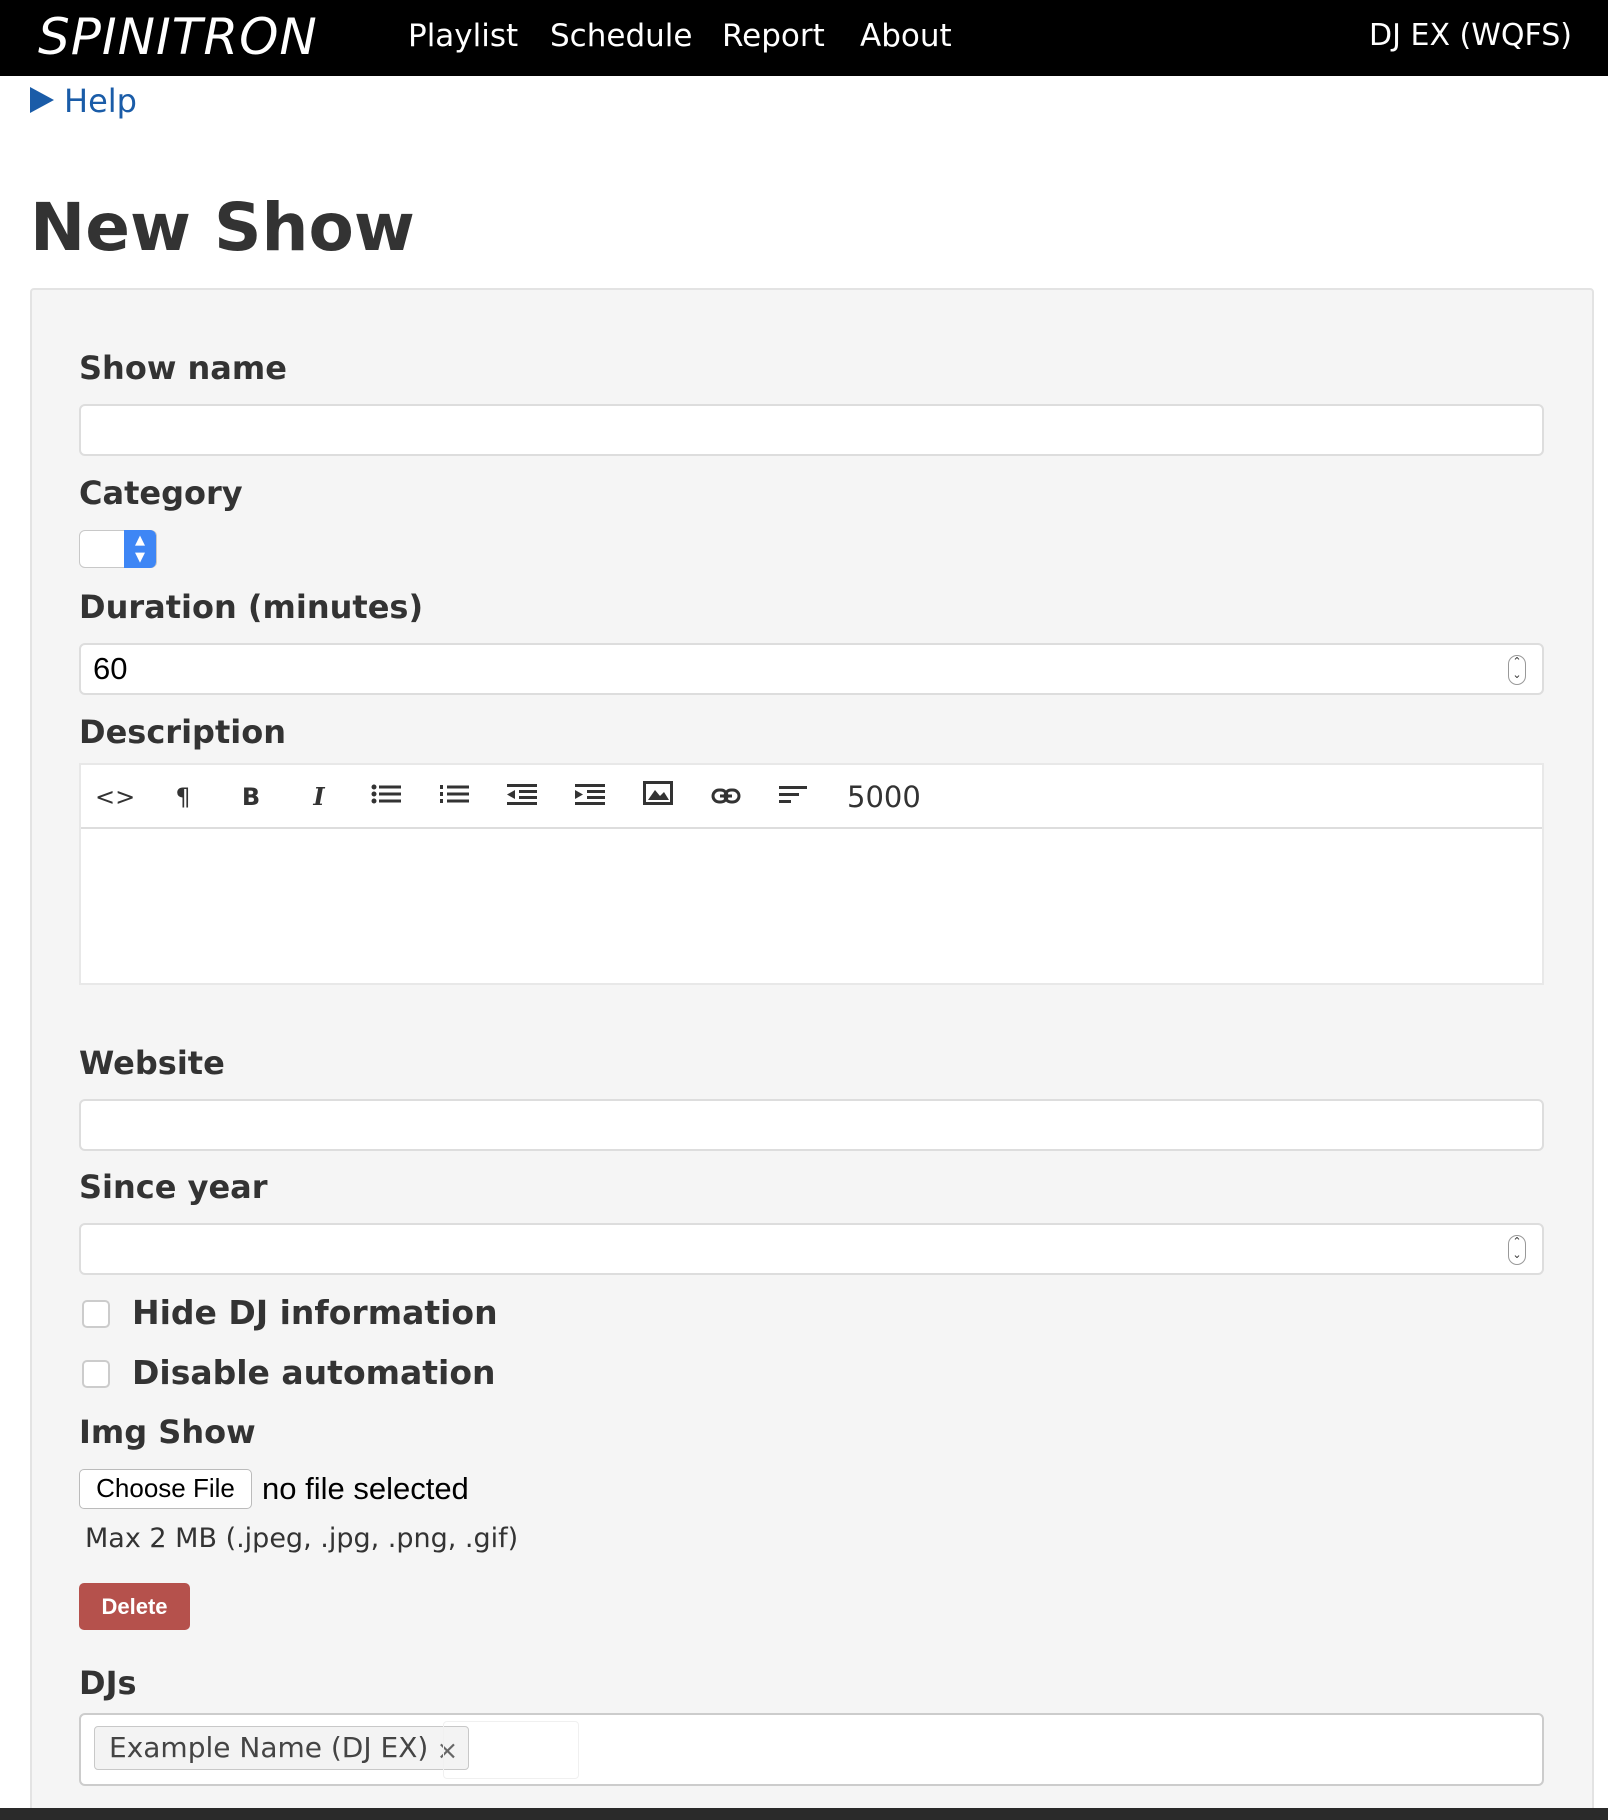 Image resolution: width=1608 pixels, height=1820 pixels. Describe the element at coordinates (42, 100) in the screenshot. I see `triangle-right-icon` at that location.